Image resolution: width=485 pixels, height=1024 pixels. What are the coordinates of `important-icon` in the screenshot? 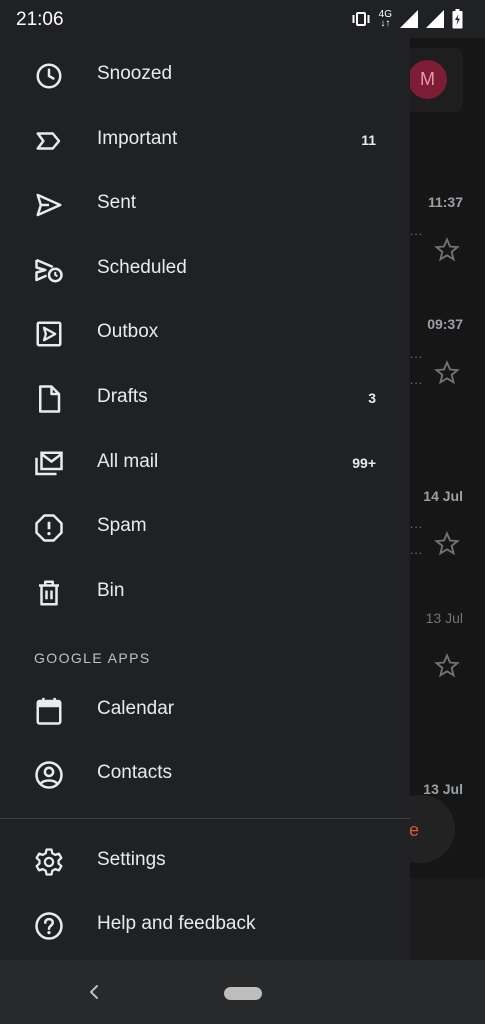 It's located at (49, 141).